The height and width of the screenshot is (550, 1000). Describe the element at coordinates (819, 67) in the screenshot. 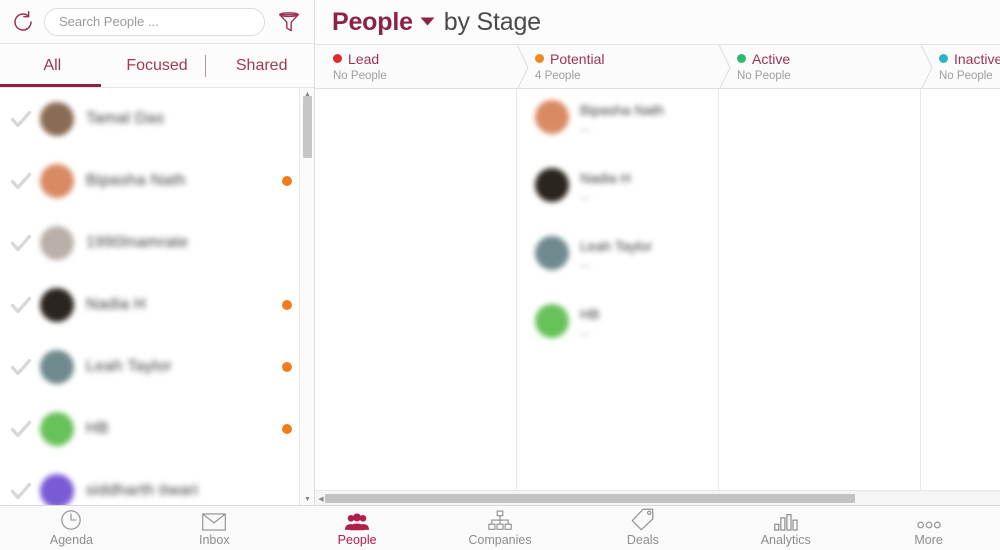

I see `stage-column-header: Active No People` at that location.